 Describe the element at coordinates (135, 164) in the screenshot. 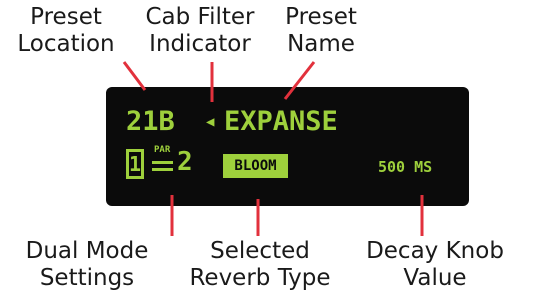

I see `dual-mode-index-box: 1` at that location.